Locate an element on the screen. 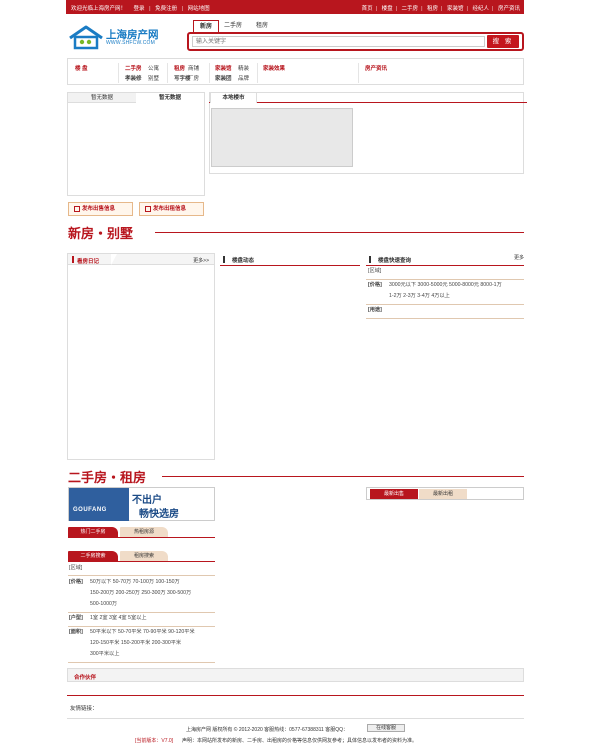  tab-second-search: 二手房搜索 is located at coordinates (93, 556).